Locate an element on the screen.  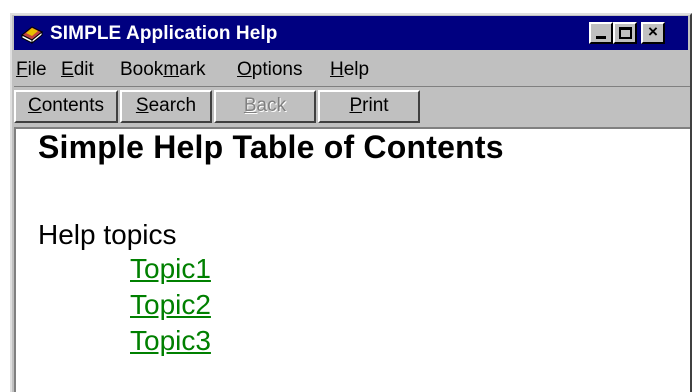
menu-edit-accel: E is located at coordinates (67, 69).